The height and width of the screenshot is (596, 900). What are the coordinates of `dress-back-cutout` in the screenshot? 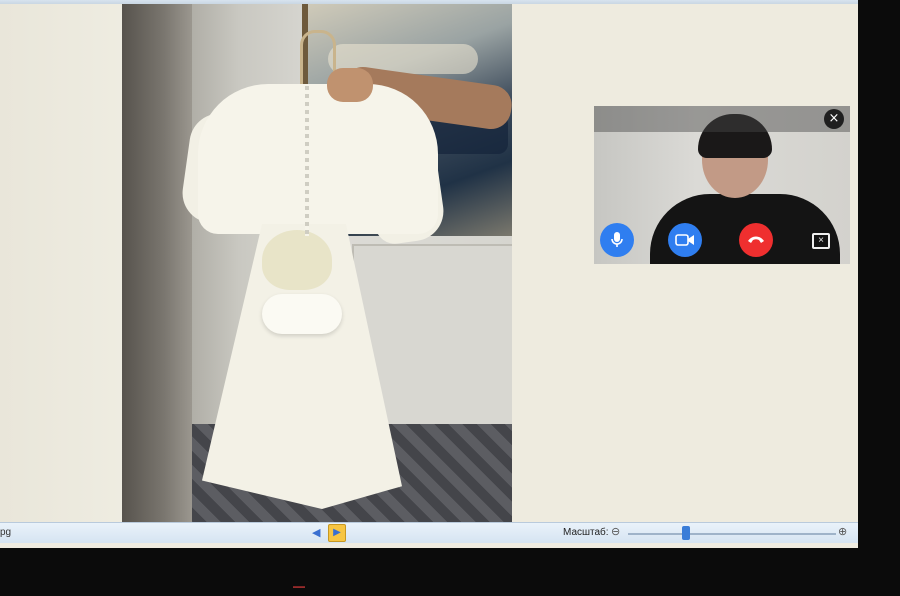 It's located at (297, 260).